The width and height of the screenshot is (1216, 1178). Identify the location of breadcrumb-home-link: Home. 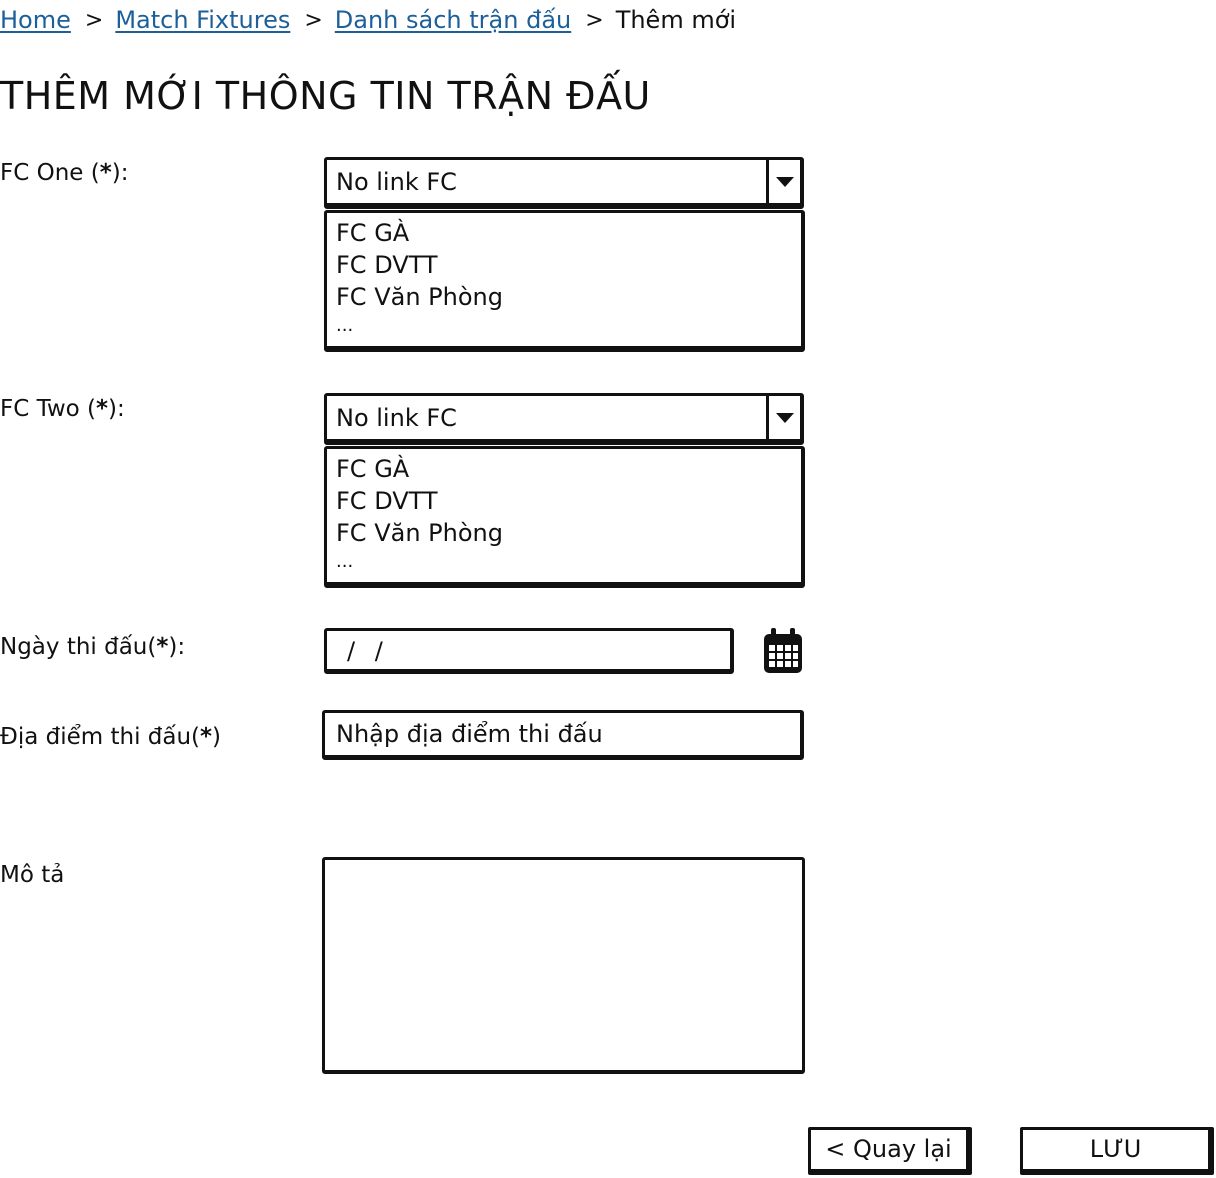
(35, 20).